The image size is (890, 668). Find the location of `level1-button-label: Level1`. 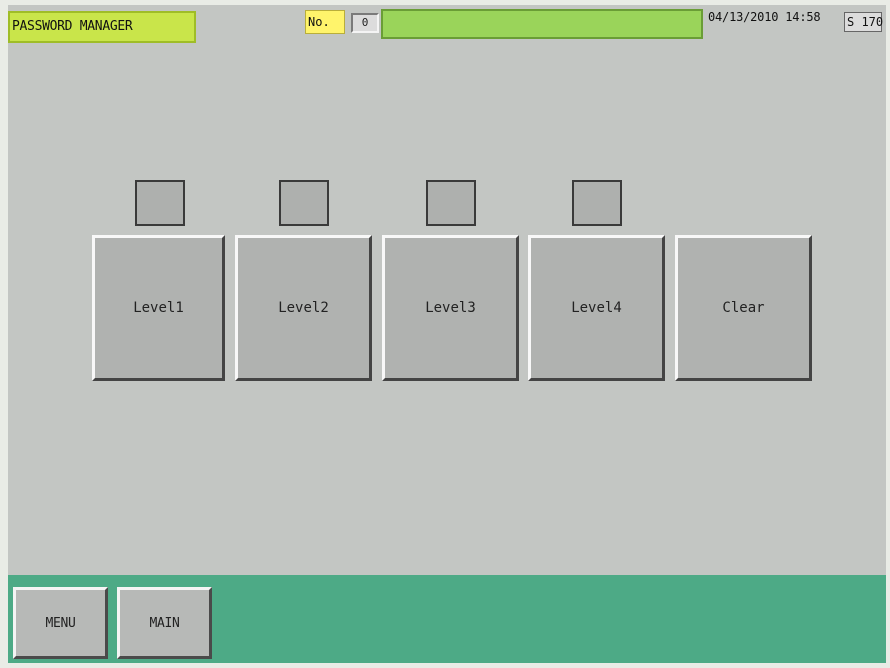

level1-button-label: Level1 is located at coordinates (158, 308).